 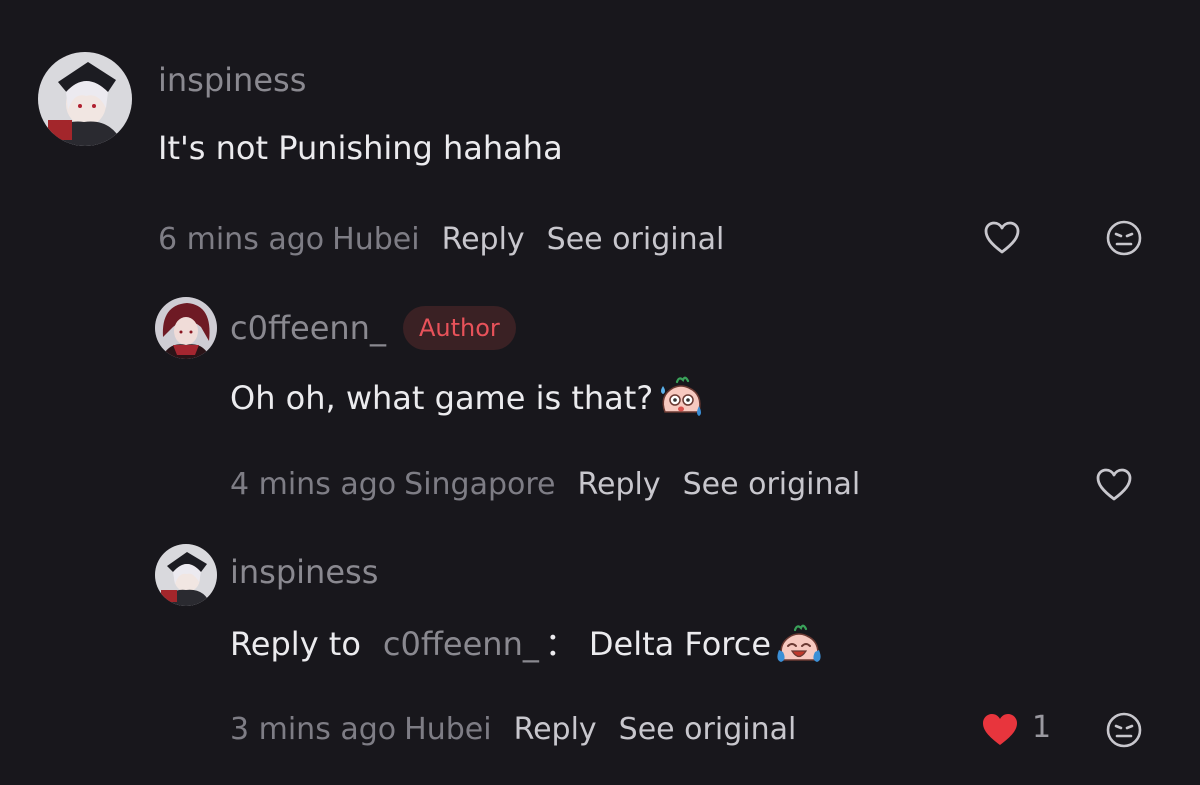 What do you see at coordinates (679, 644) in the screenshot?
I see `comment-text-content: Delta Force` at bounding box center [679, 644].